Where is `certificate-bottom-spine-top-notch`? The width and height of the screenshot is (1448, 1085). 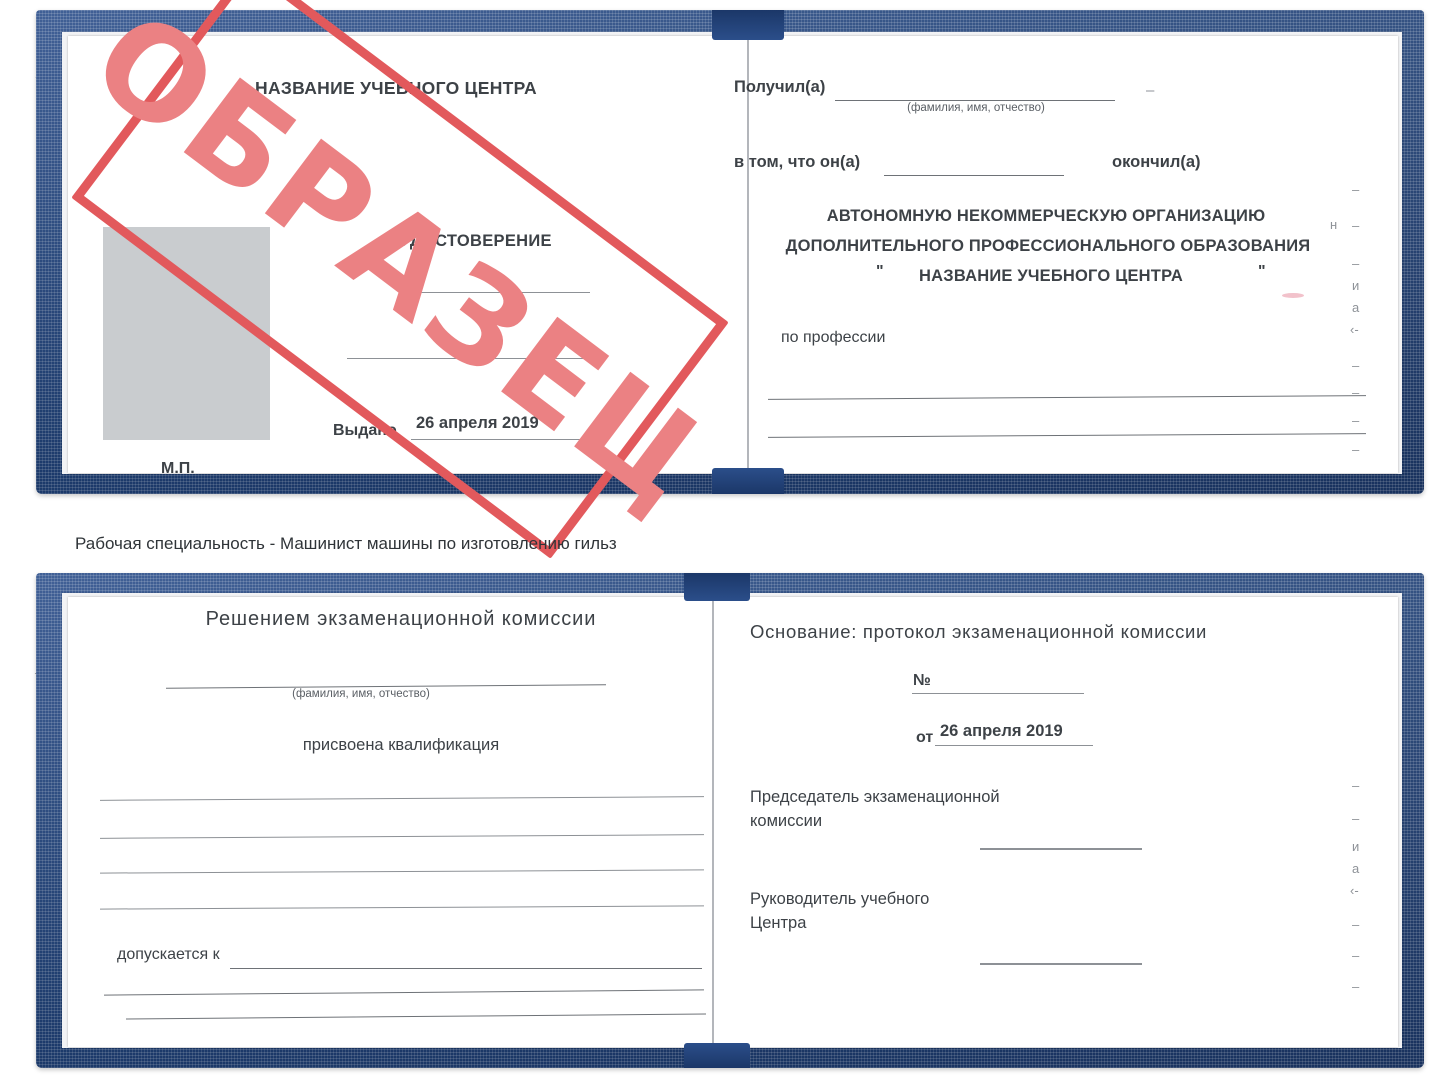
certificate-bottom-spine-top-notch is located at coordinates (717, 587).